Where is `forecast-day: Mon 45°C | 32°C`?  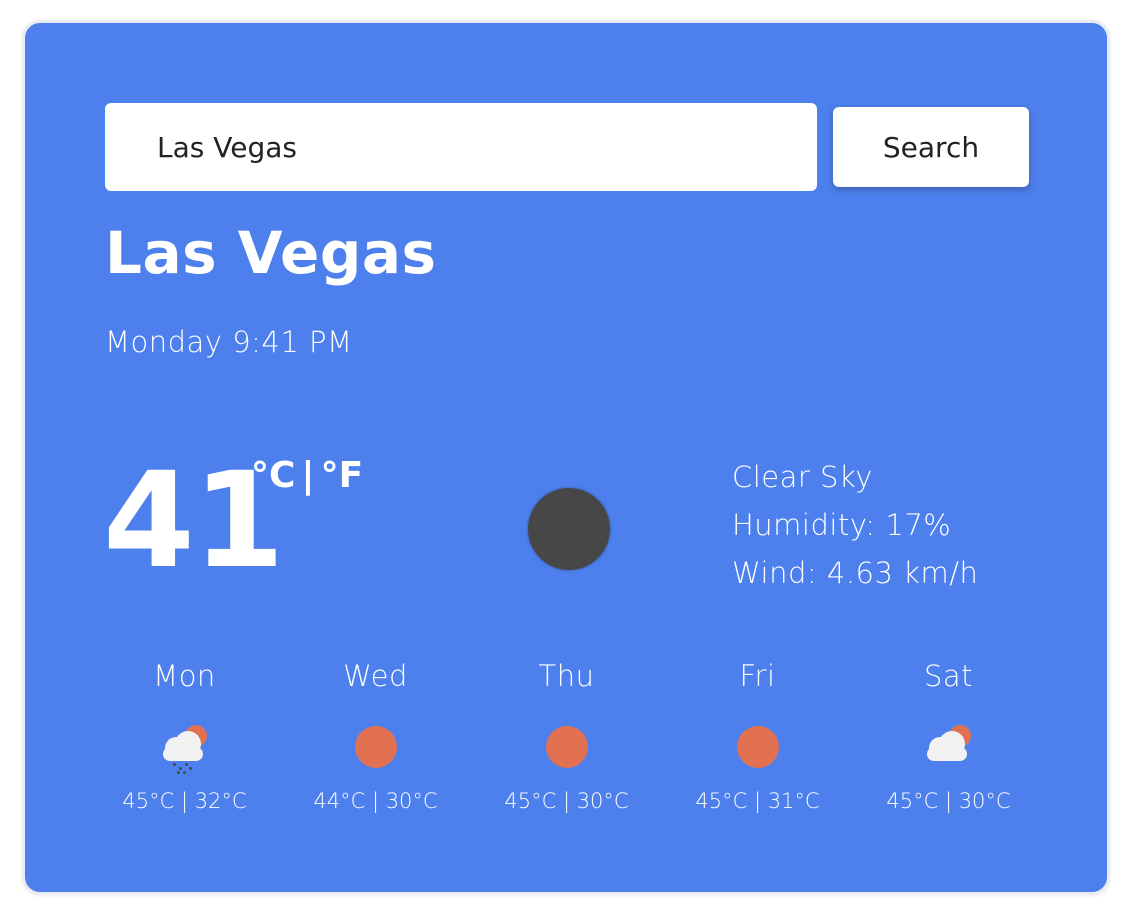 forecast-day: Mon 45°C | 32°C is located at coordinates (184, 736).